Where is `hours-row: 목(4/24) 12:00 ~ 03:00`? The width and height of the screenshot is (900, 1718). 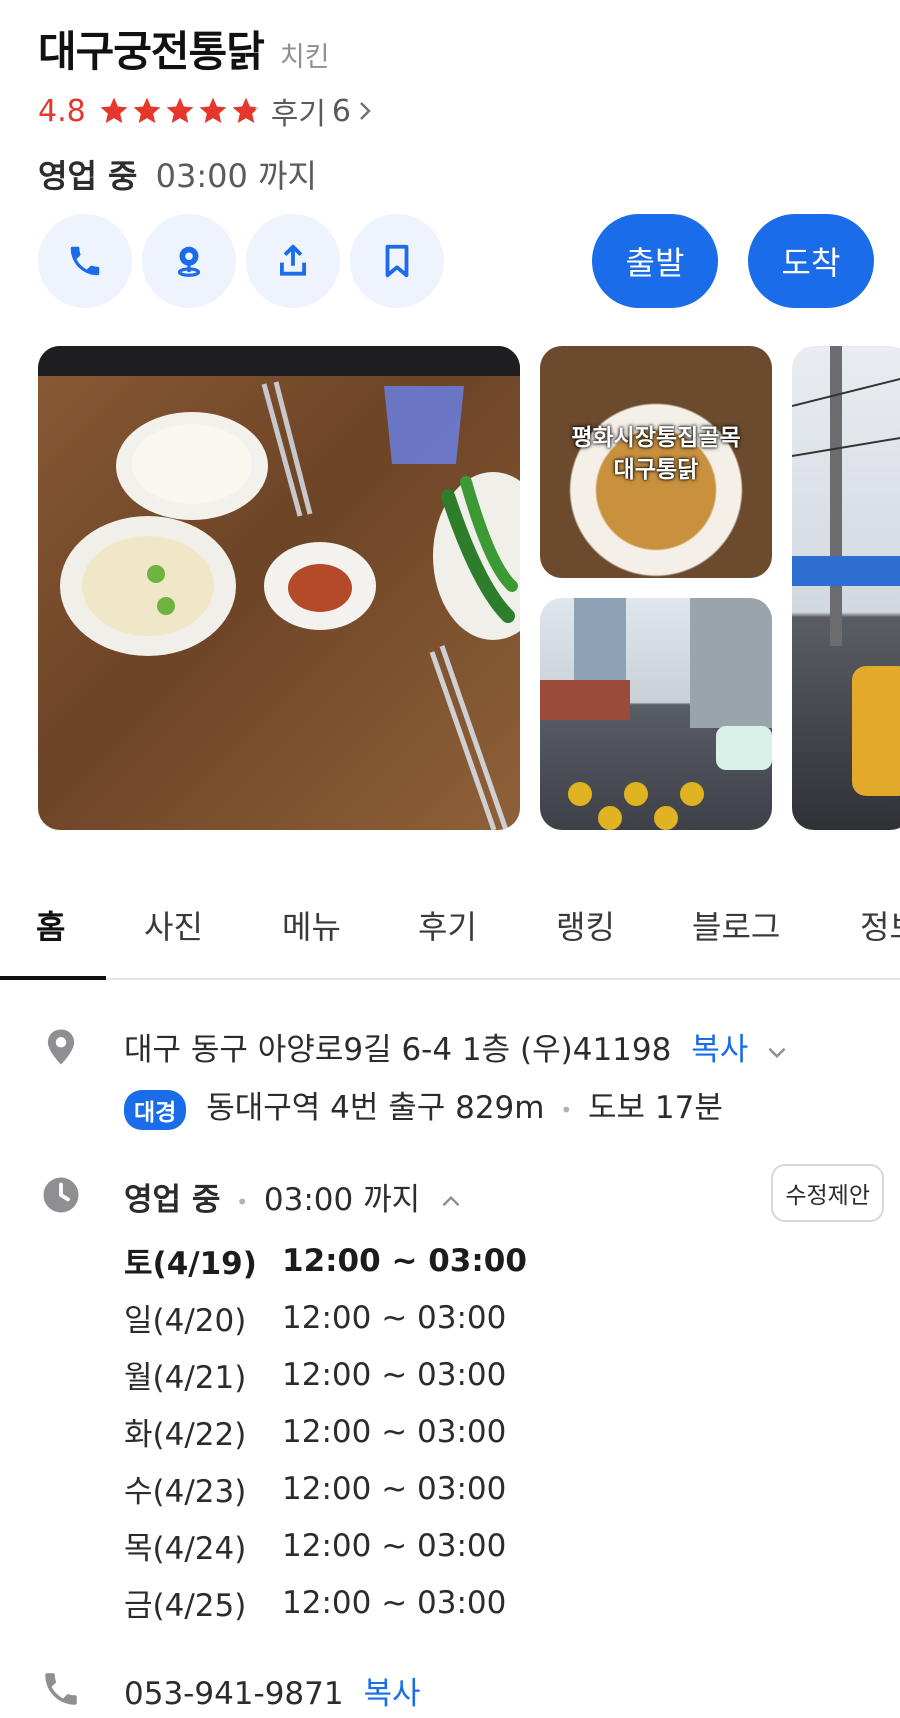
hours-row: 목(4/24) 12:00 ~ 03:00 is located at coordinates (325, 1545).